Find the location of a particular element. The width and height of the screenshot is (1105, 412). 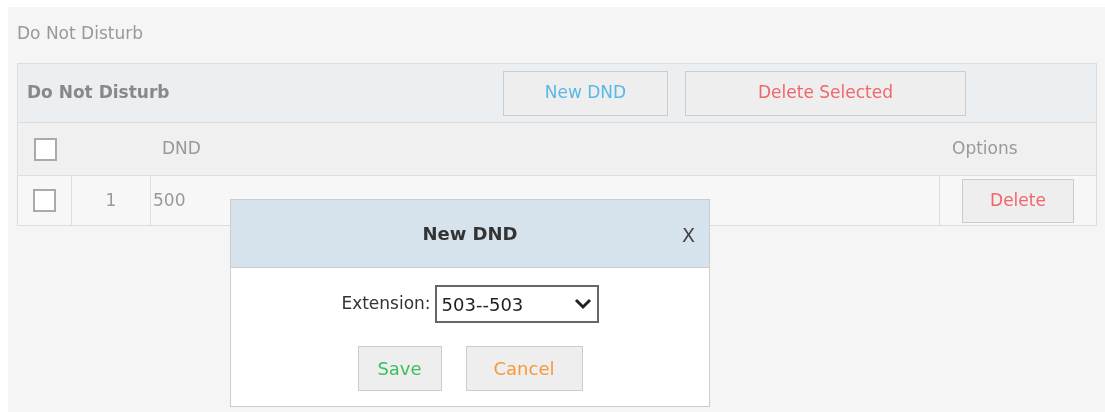

dialog-title: New DND is located at coordinates (470, 234).